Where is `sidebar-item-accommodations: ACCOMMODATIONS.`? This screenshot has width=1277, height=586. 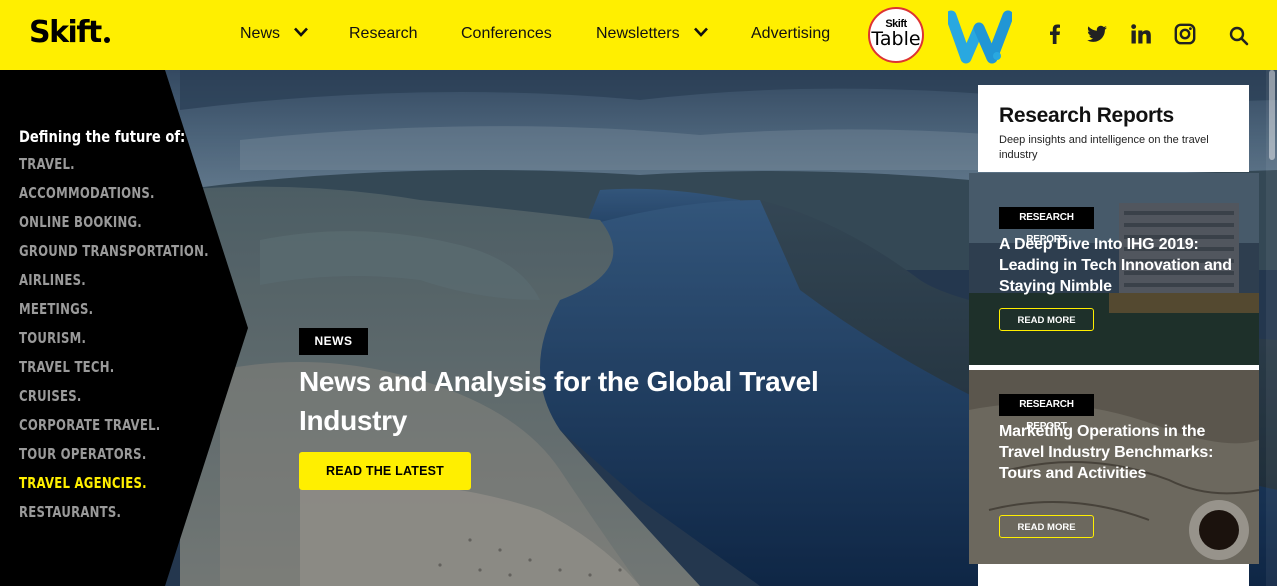
sidebar-item-accommodations: ACCOMMODATIONS. is located at coordinates (114, 199).